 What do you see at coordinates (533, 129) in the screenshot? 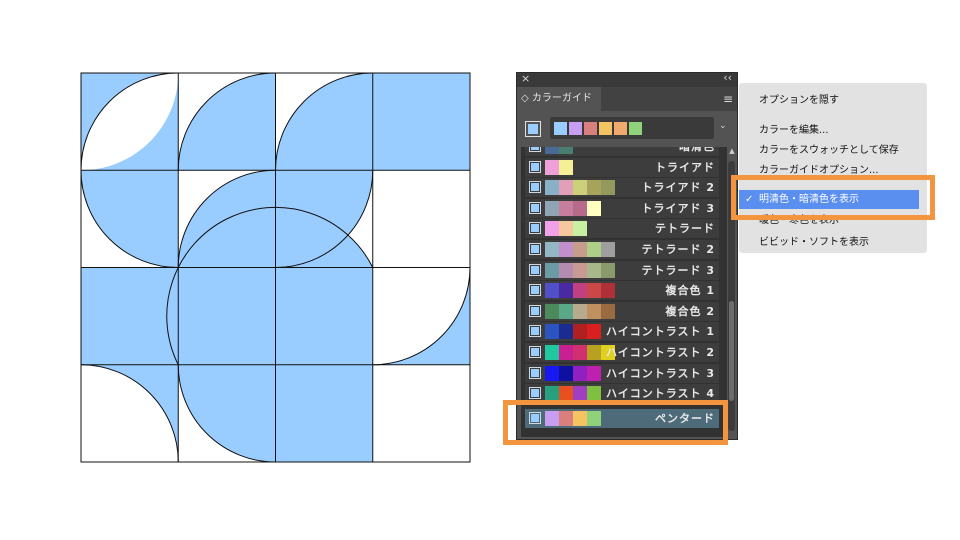
I see `base-color-swatch` at bounding box center [533, 129].